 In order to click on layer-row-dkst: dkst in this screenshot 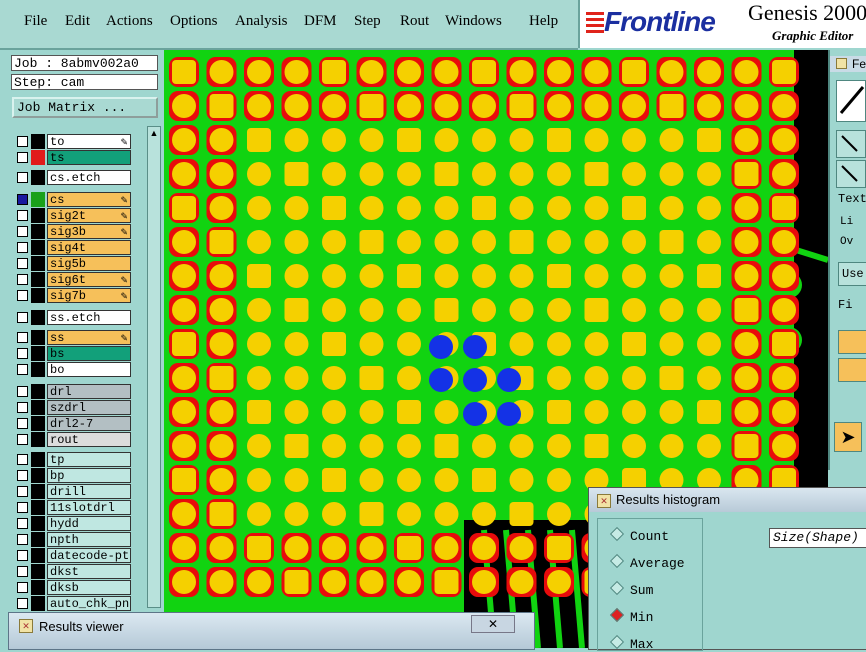, I will do `click(73, 571)`.